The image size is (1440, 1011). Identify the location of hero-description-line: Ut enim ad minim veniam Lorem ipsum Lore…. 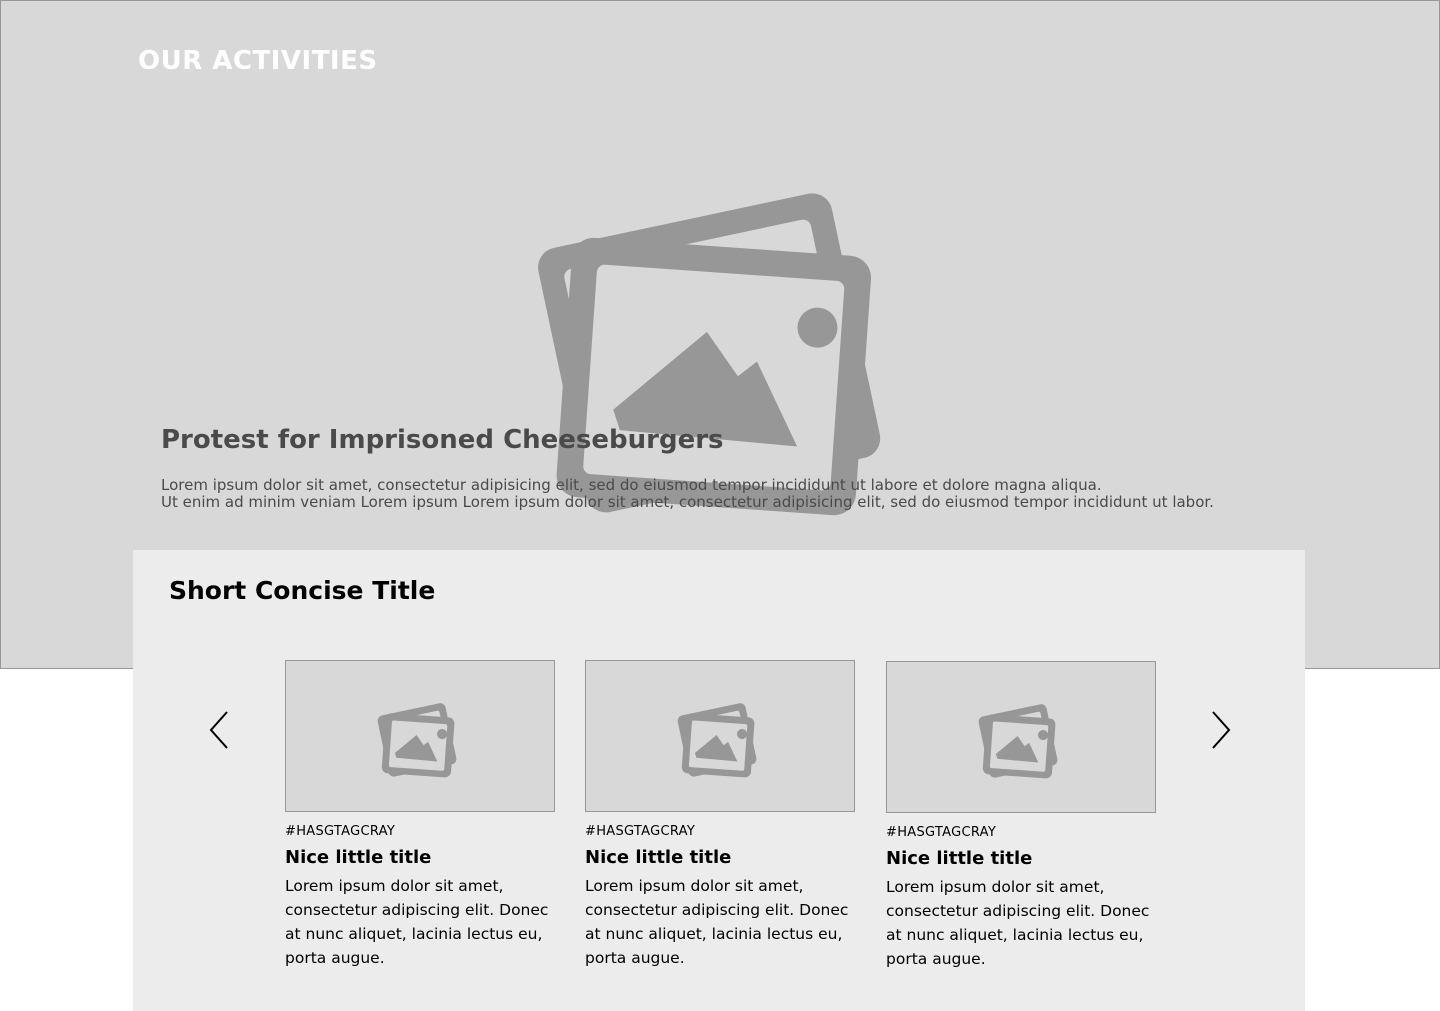
(687, 502).